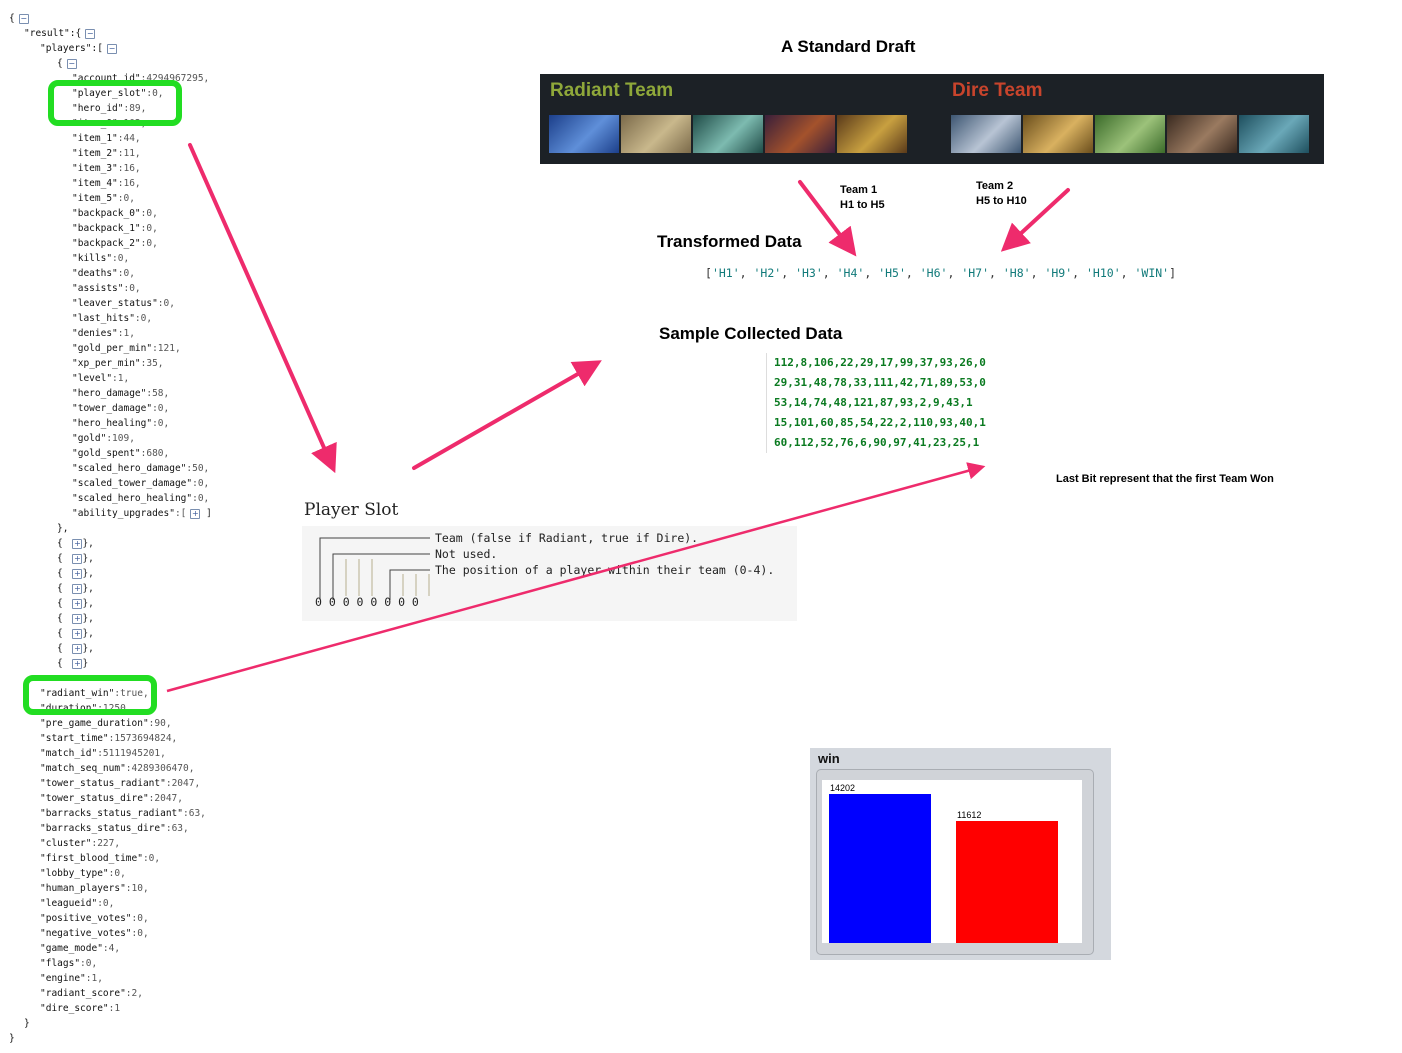  I want to click on json-key: "lobby_type", so click(74, 873).